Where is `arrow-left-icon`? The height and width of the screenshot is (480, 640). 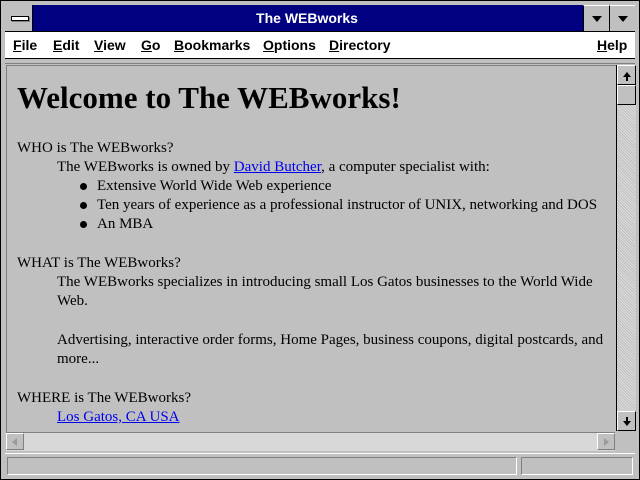 arrow-left-icon is located at coordinates (15, 441).